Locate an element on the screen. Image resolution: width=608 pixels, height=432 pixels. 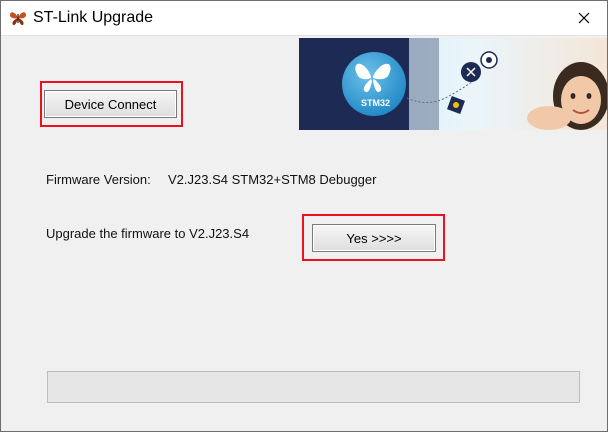
device-connect-button: Device Connect is located at coordinates (110, 104).